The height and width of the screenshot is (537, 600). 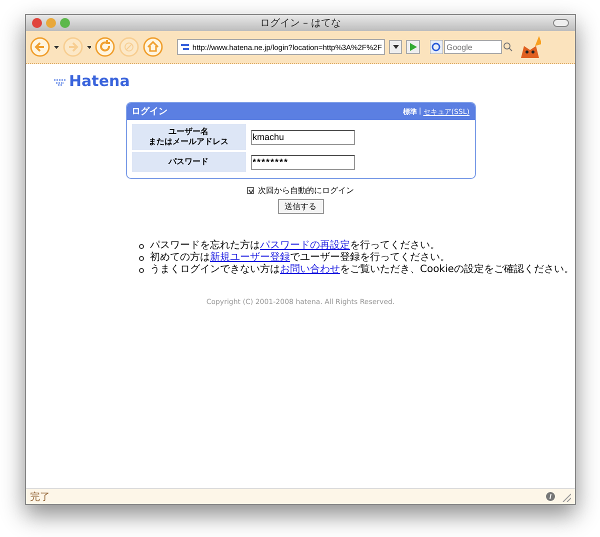 What do you see at coordinates (310, 269) in the screenshot?
I see `help-link: お問い合わせ` at bounding box center [310, 269].